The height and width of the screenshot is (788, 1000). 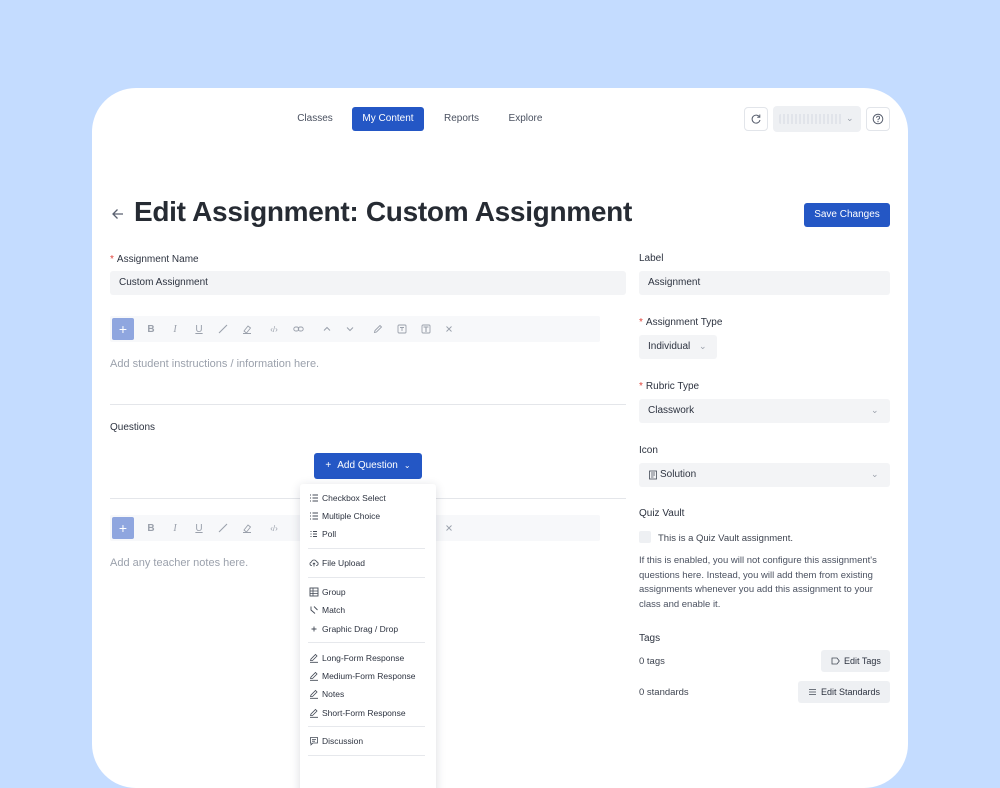 I want to click on instructions-toolbar: + B I U ‹/›, so click(x=355, y=329).